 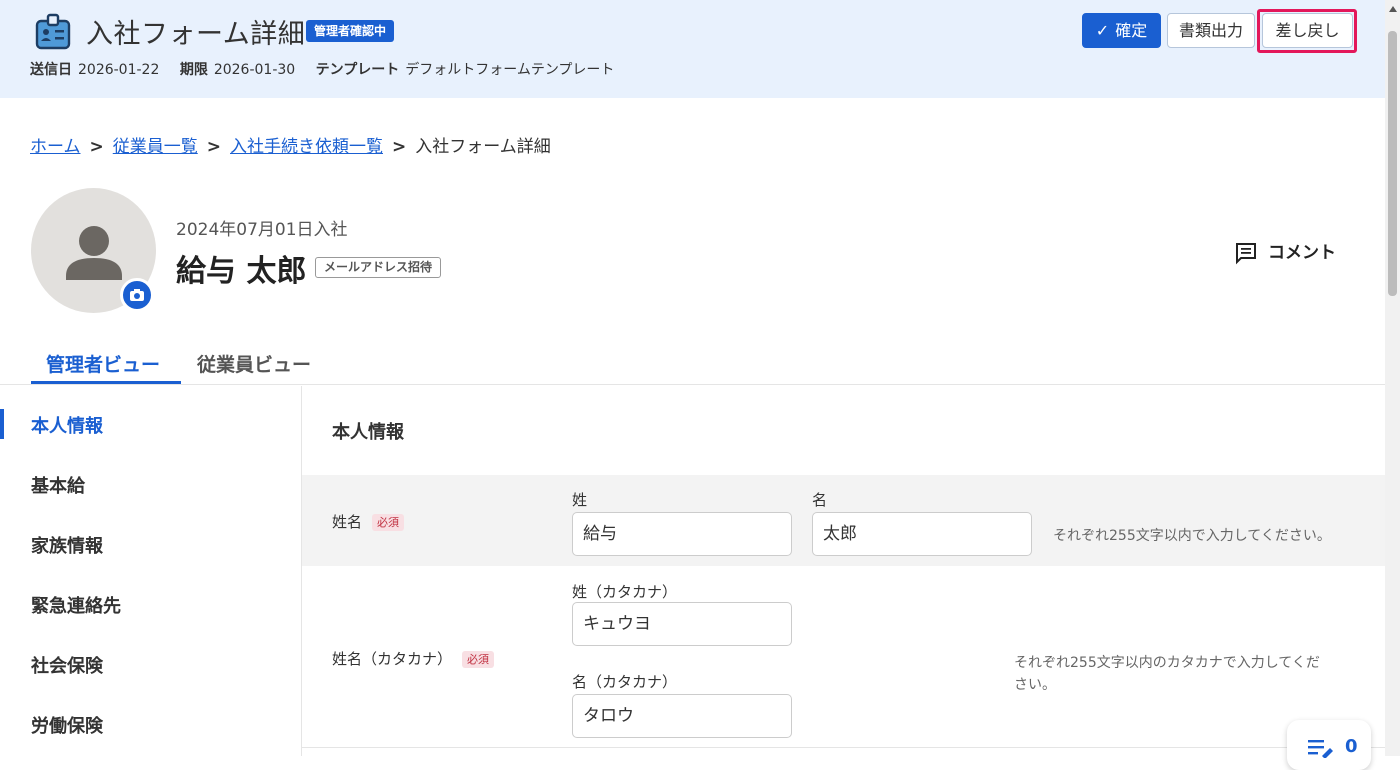 I want to click on first-name-kana-input: タロウ, so click(x=682, y=716).